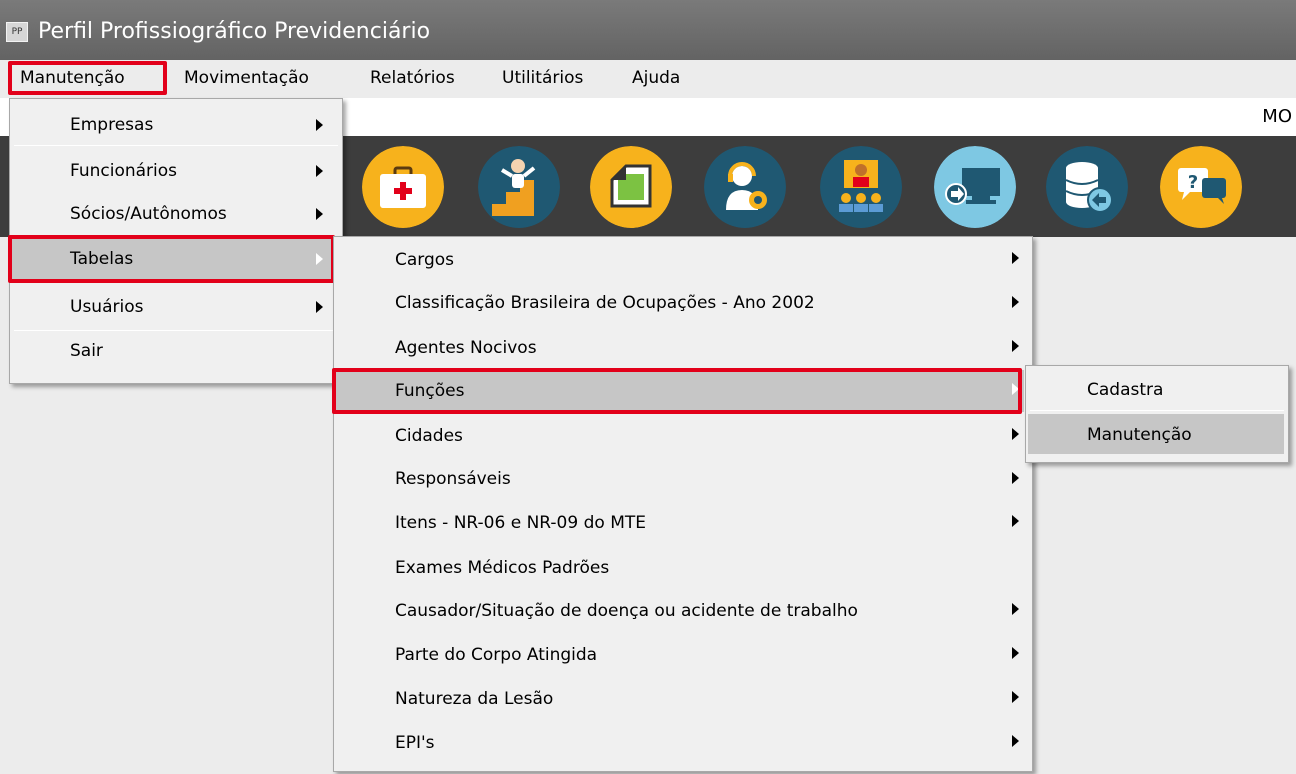 Image resolution: width=1296 pixels, height=774 pixels. I want to click on menu-item-responsaveis: Responsáveis, so click(453, 479).